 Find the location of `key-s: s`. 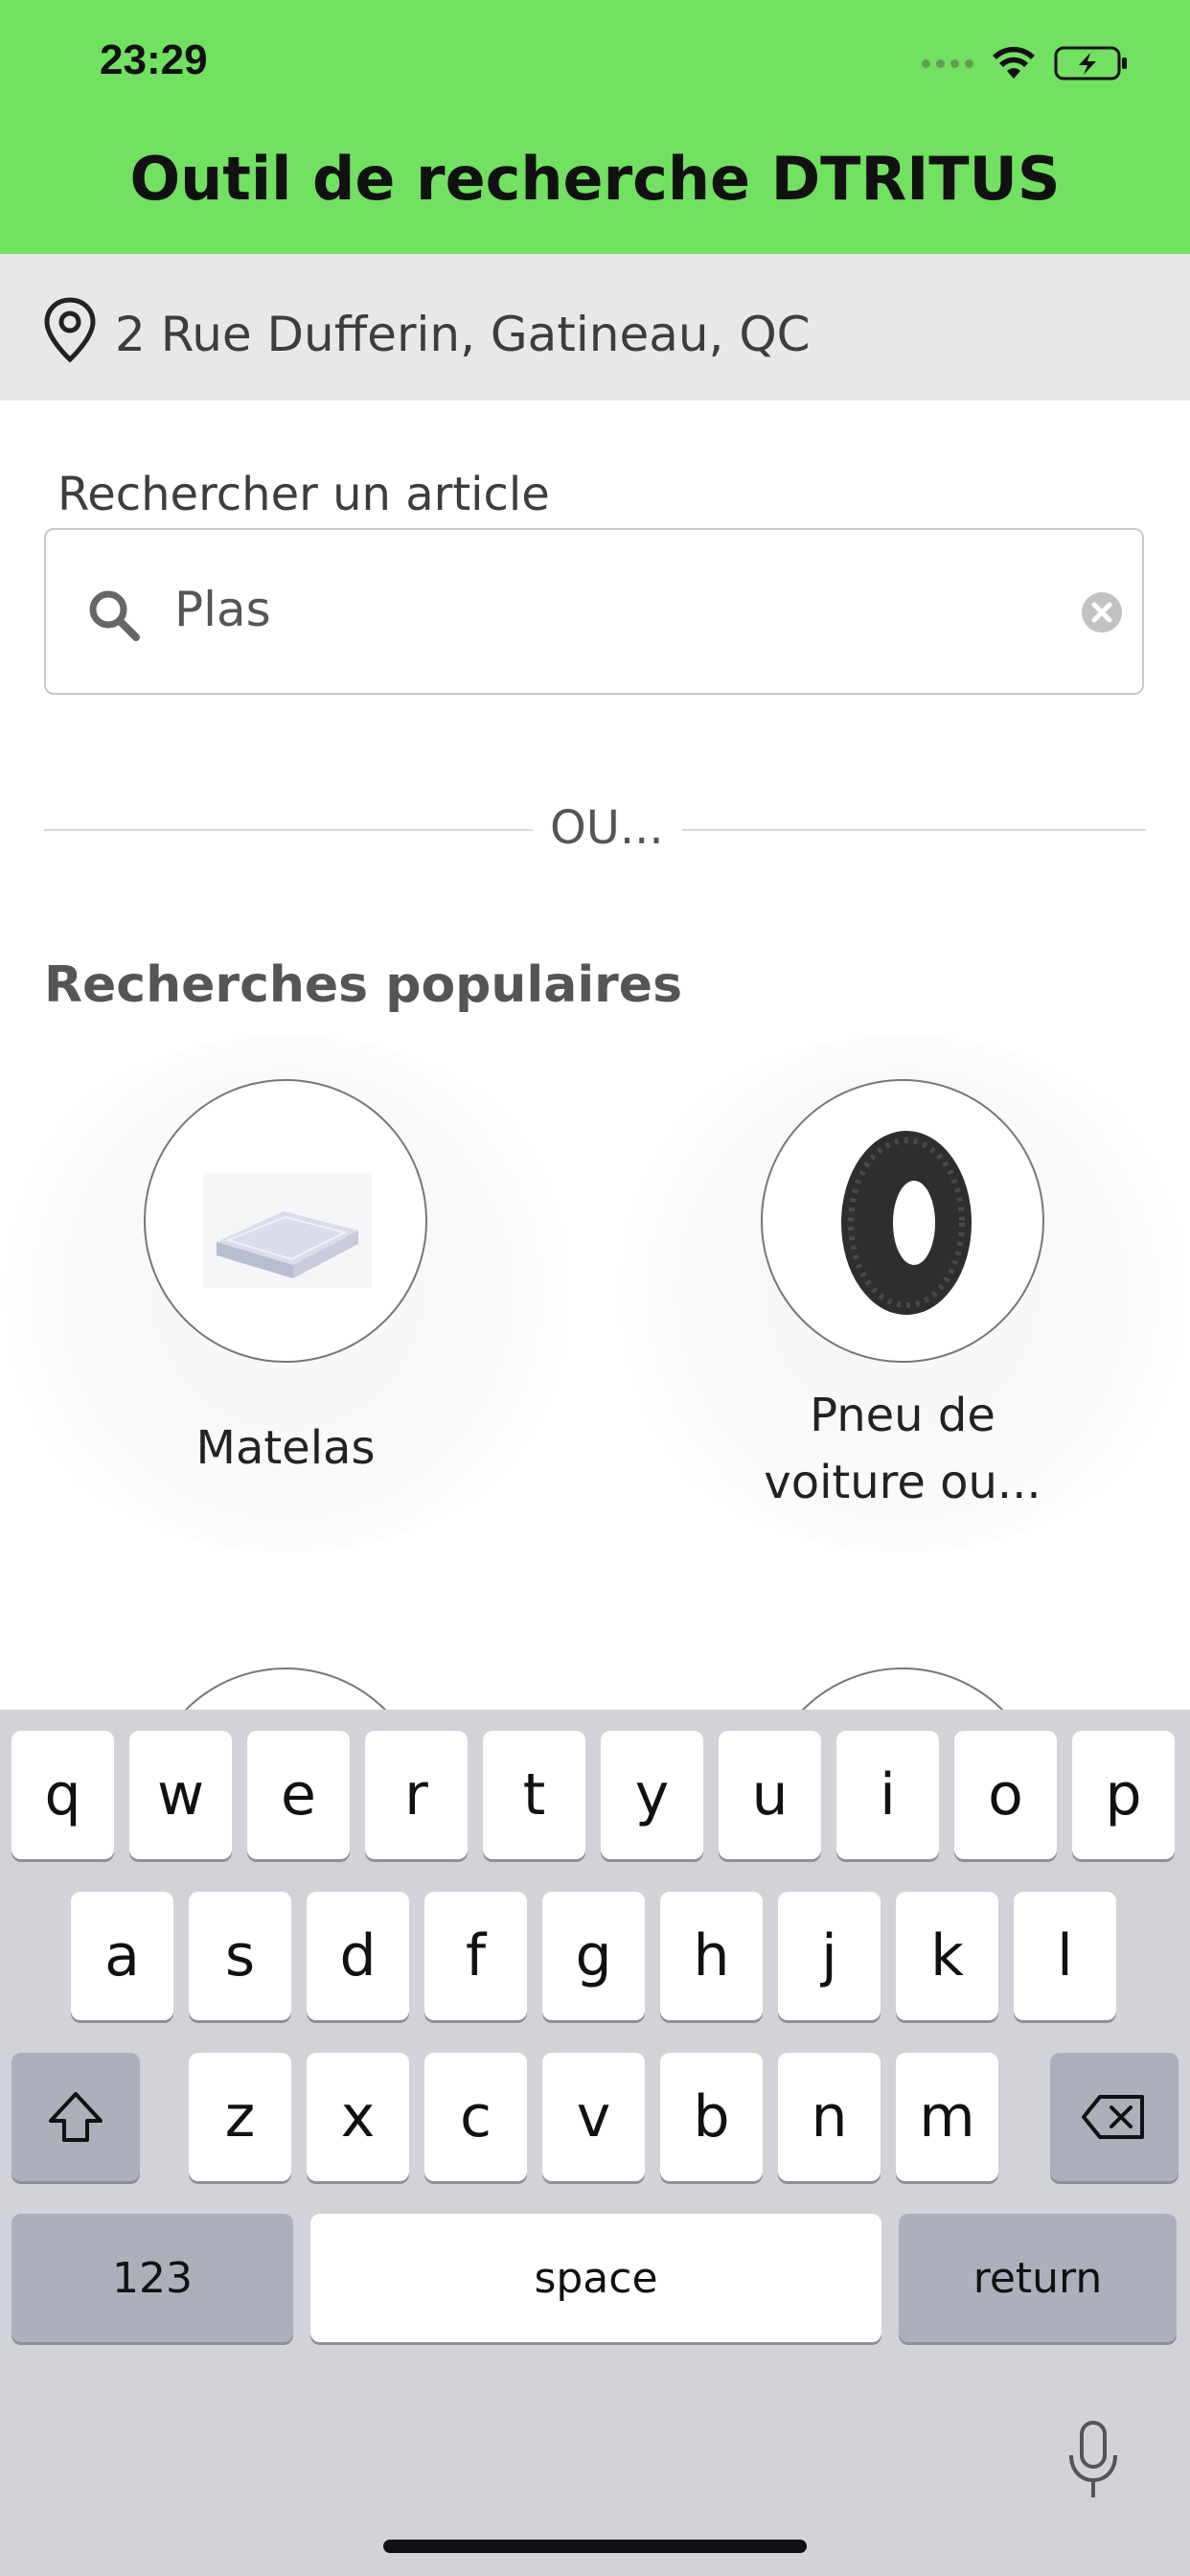

key-s: s is located at coordinates (240, 1956).